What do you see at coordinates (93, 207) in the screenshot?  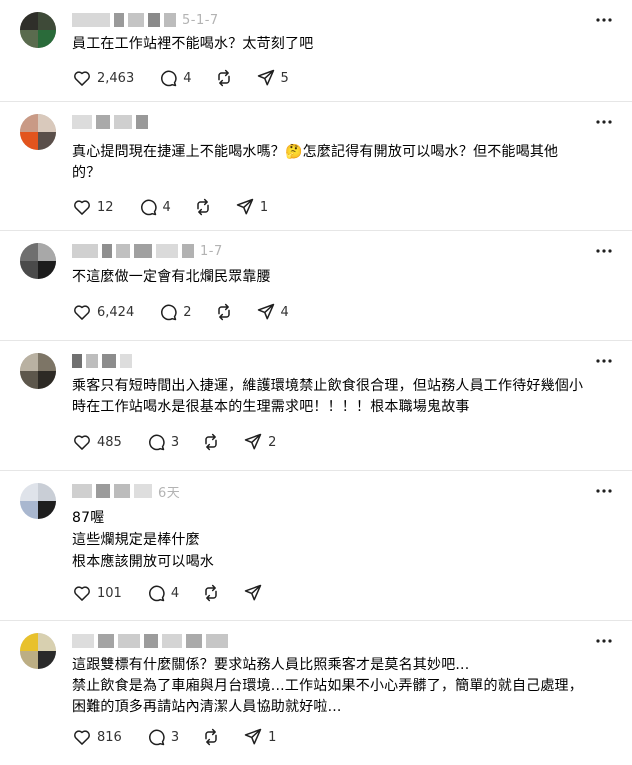 I see `like-button: 12` at bounding box center [93, 207].